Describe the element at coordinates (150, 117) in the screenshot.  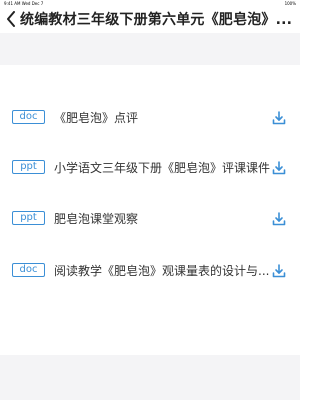
I see `file-item: doc 《肥皂泡》点评` at that location.